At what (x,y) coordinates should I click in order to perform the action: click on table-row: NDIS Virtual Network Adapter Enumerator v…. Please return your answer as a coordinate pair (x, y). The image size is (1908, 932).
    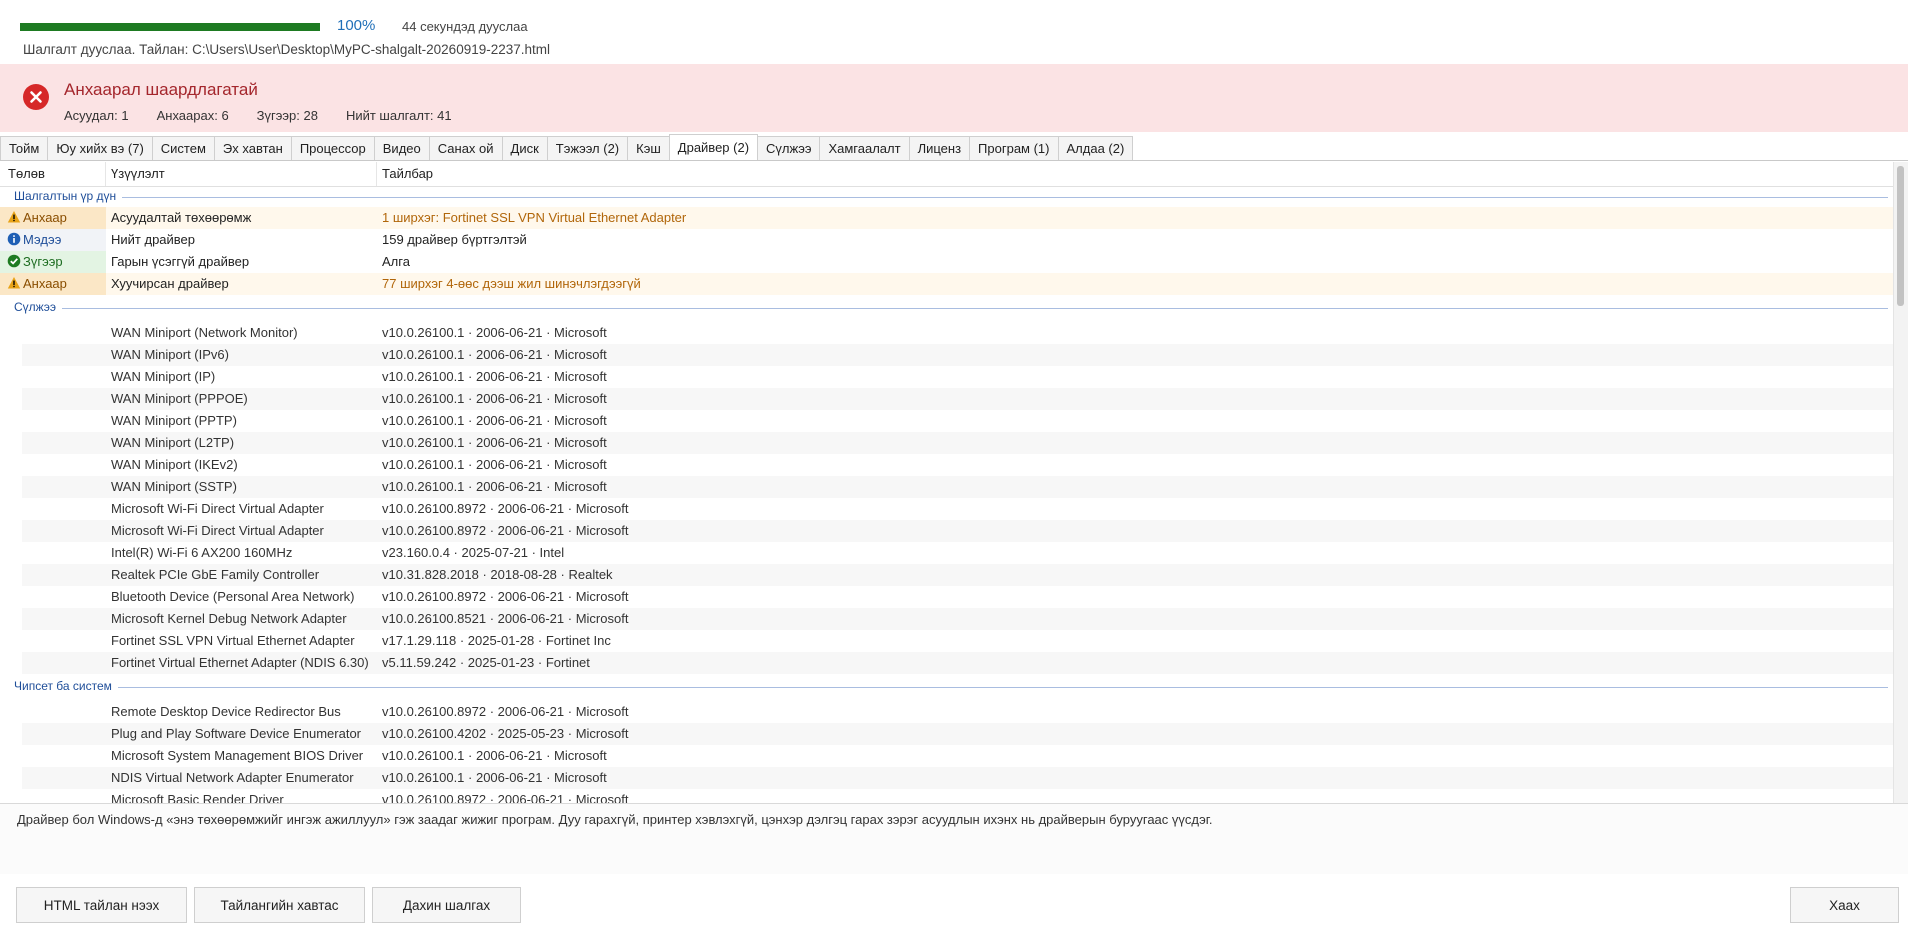
    Looking at the image, I should click on (957, 778).